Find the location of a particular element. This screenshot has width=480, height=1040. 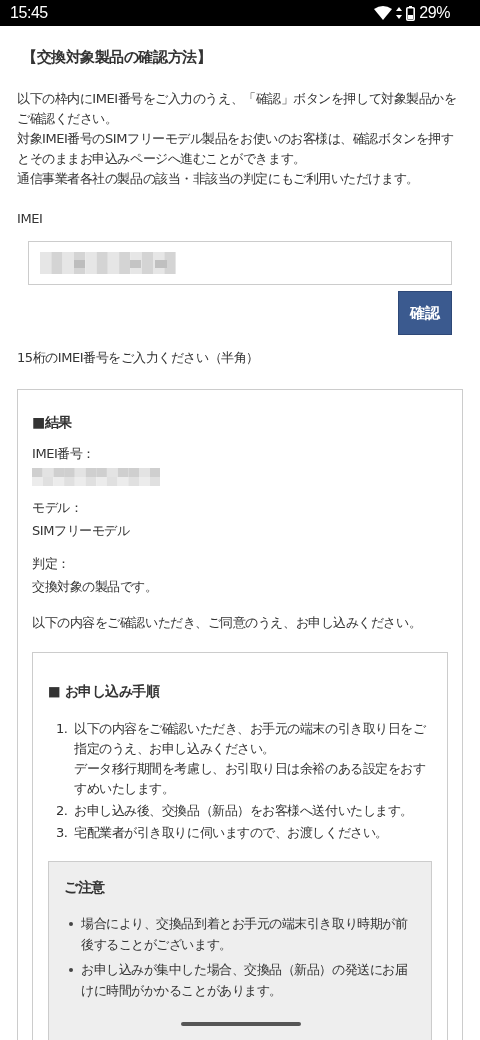

step-text: 宅配業者が引き取りに伺いますので、お渡しください。 is located at coordinates (231, 833).